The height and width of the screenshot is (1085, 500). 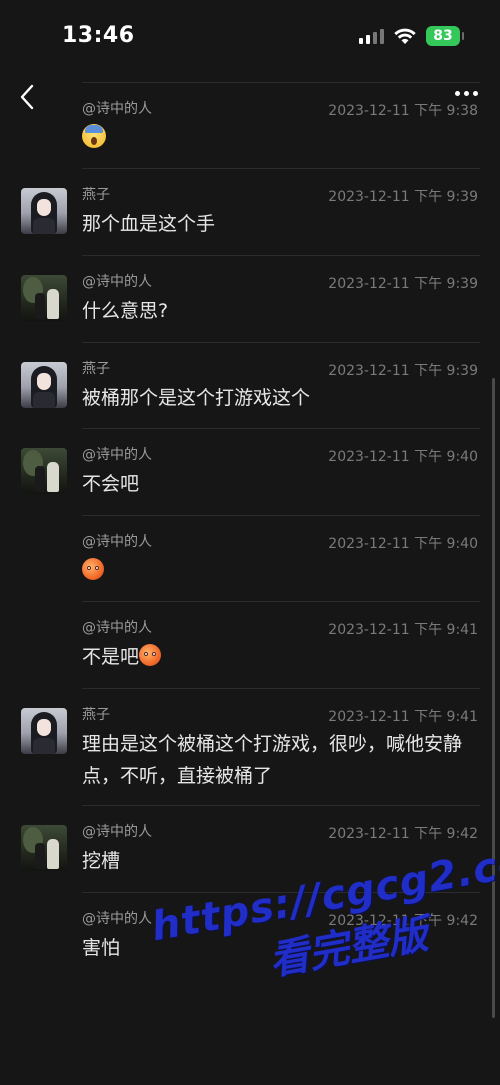 What do you see at coordinates (94, 136) in the screenshot?
I see `scream-emoji-icon` at bounding box center [94, 136].